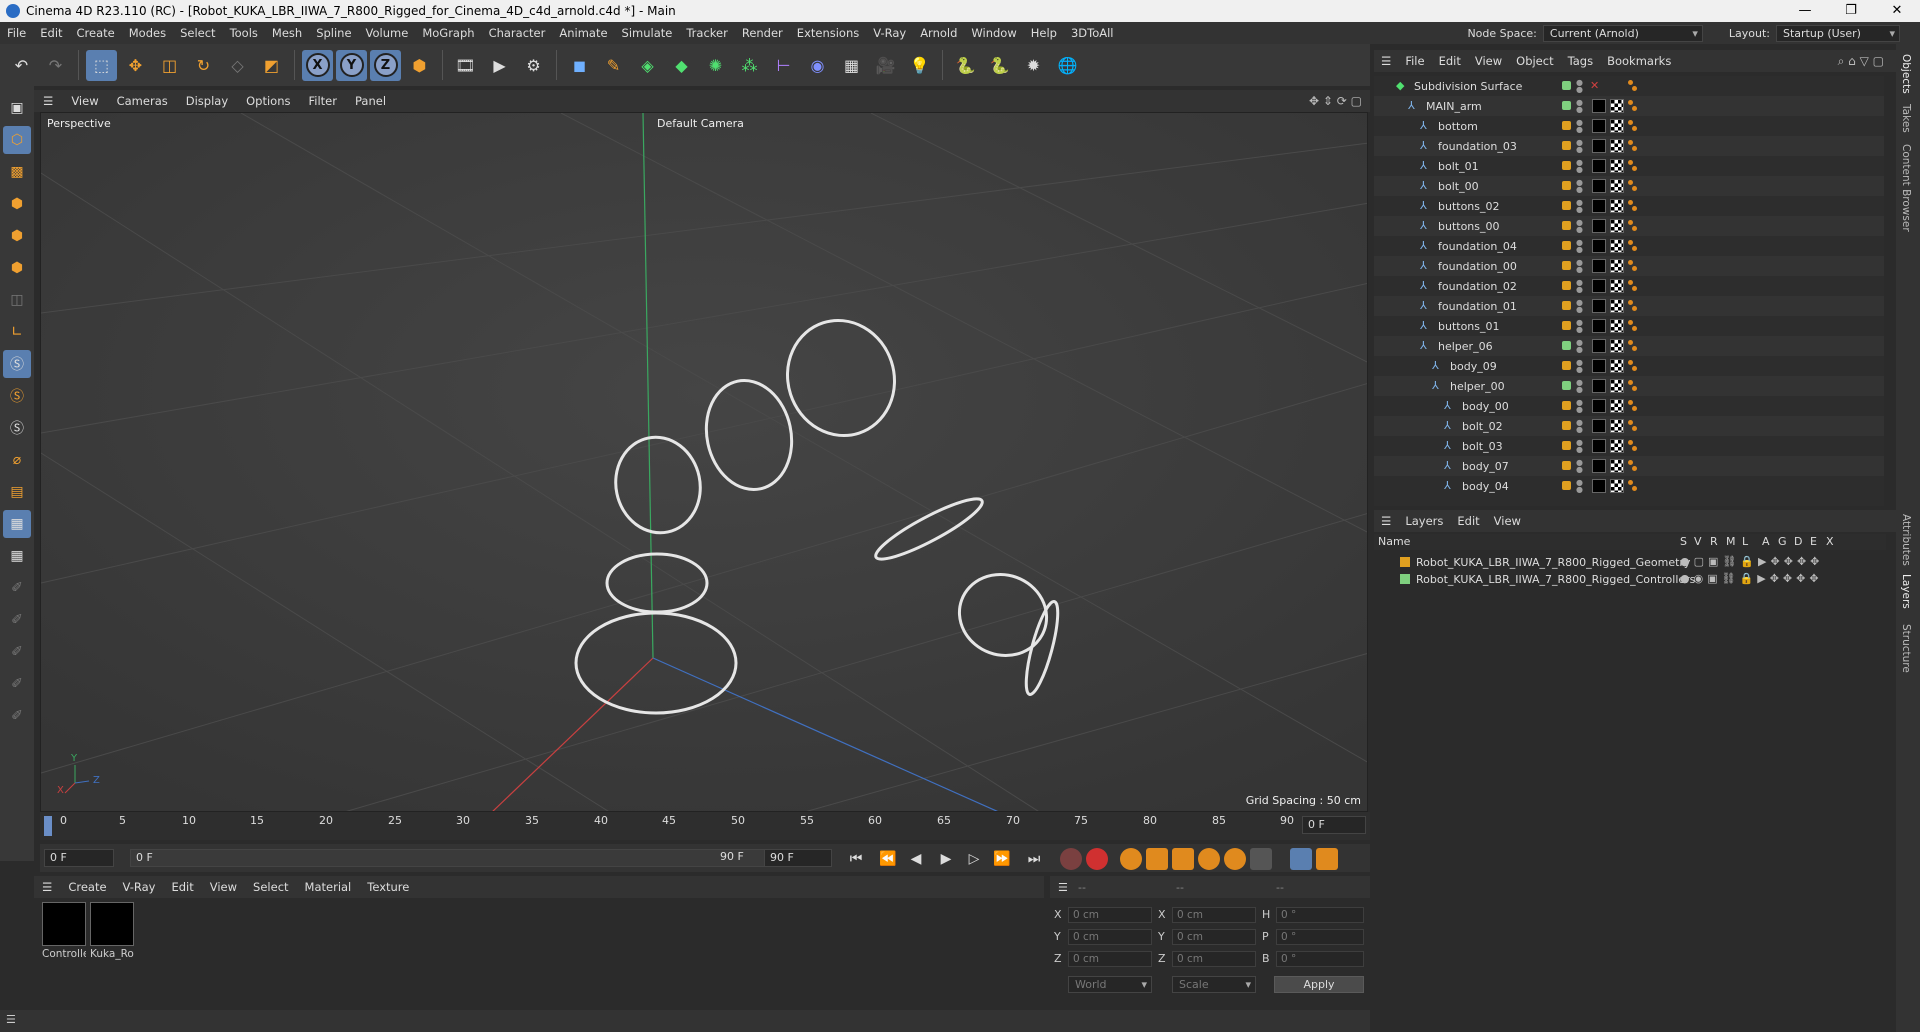 Image resolution: width=1920 pixels, height=1032 pixels. I want to click on magnet-icon: ⌀, so click(17, 460).